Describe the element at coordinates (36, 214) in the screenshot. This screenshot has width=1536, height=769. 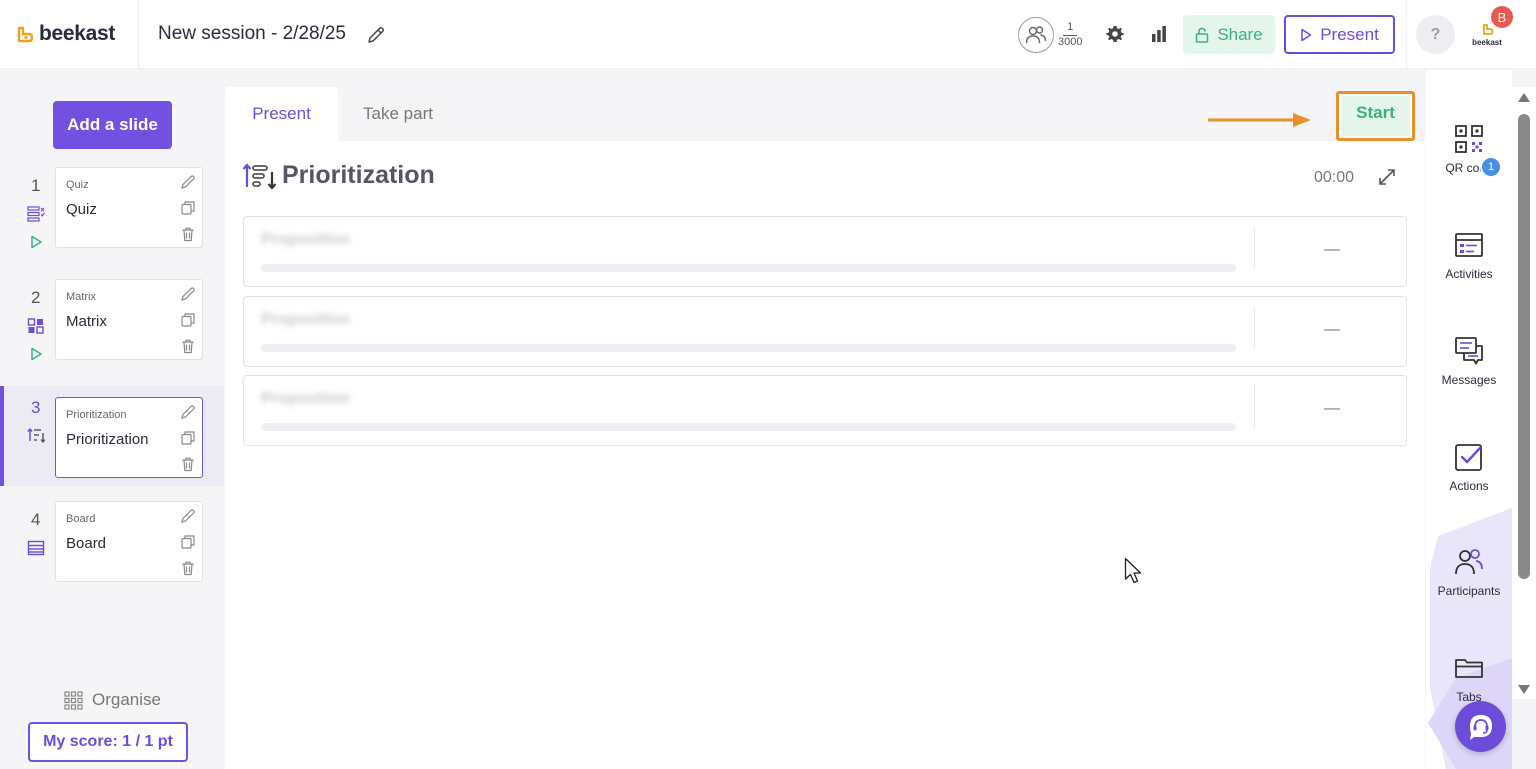
I see `quiz-type-icon` at that location.